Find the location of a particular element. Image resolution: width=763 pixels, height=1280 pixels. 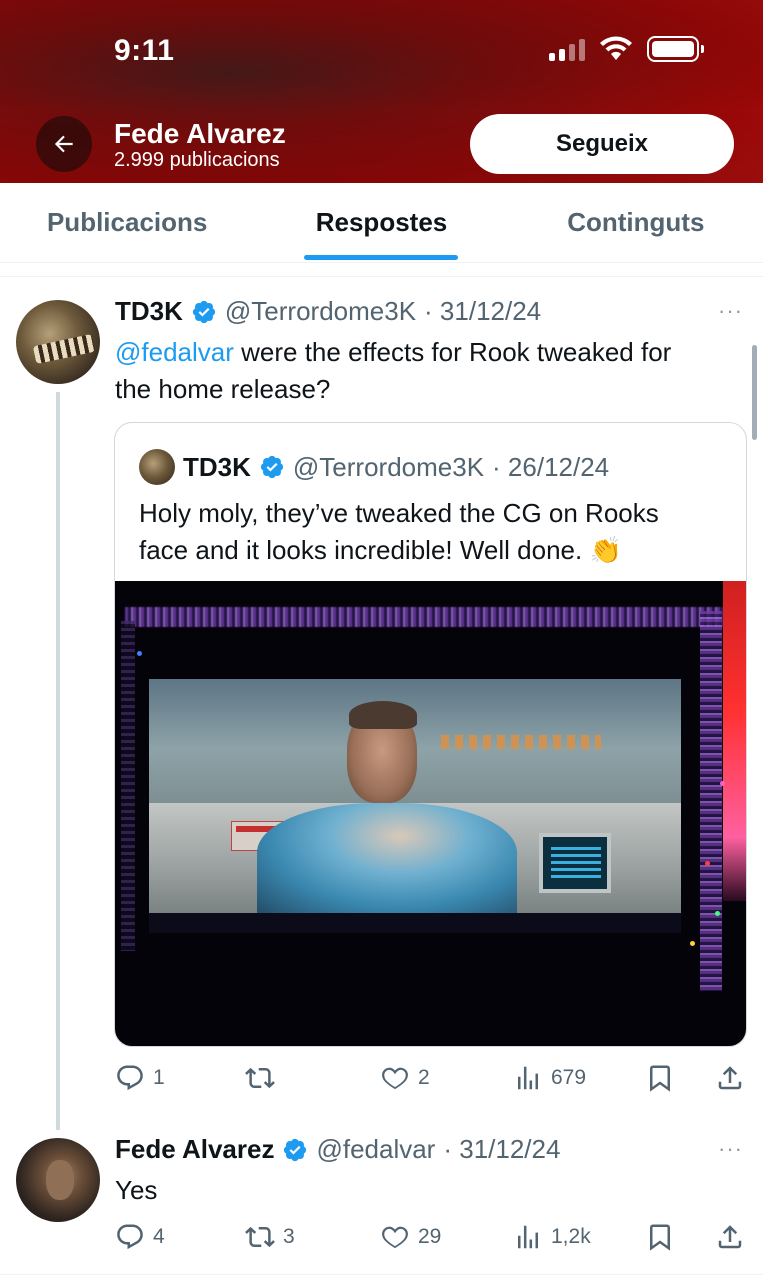

views-count: 1,2k is located at coordinates (571, 1236).